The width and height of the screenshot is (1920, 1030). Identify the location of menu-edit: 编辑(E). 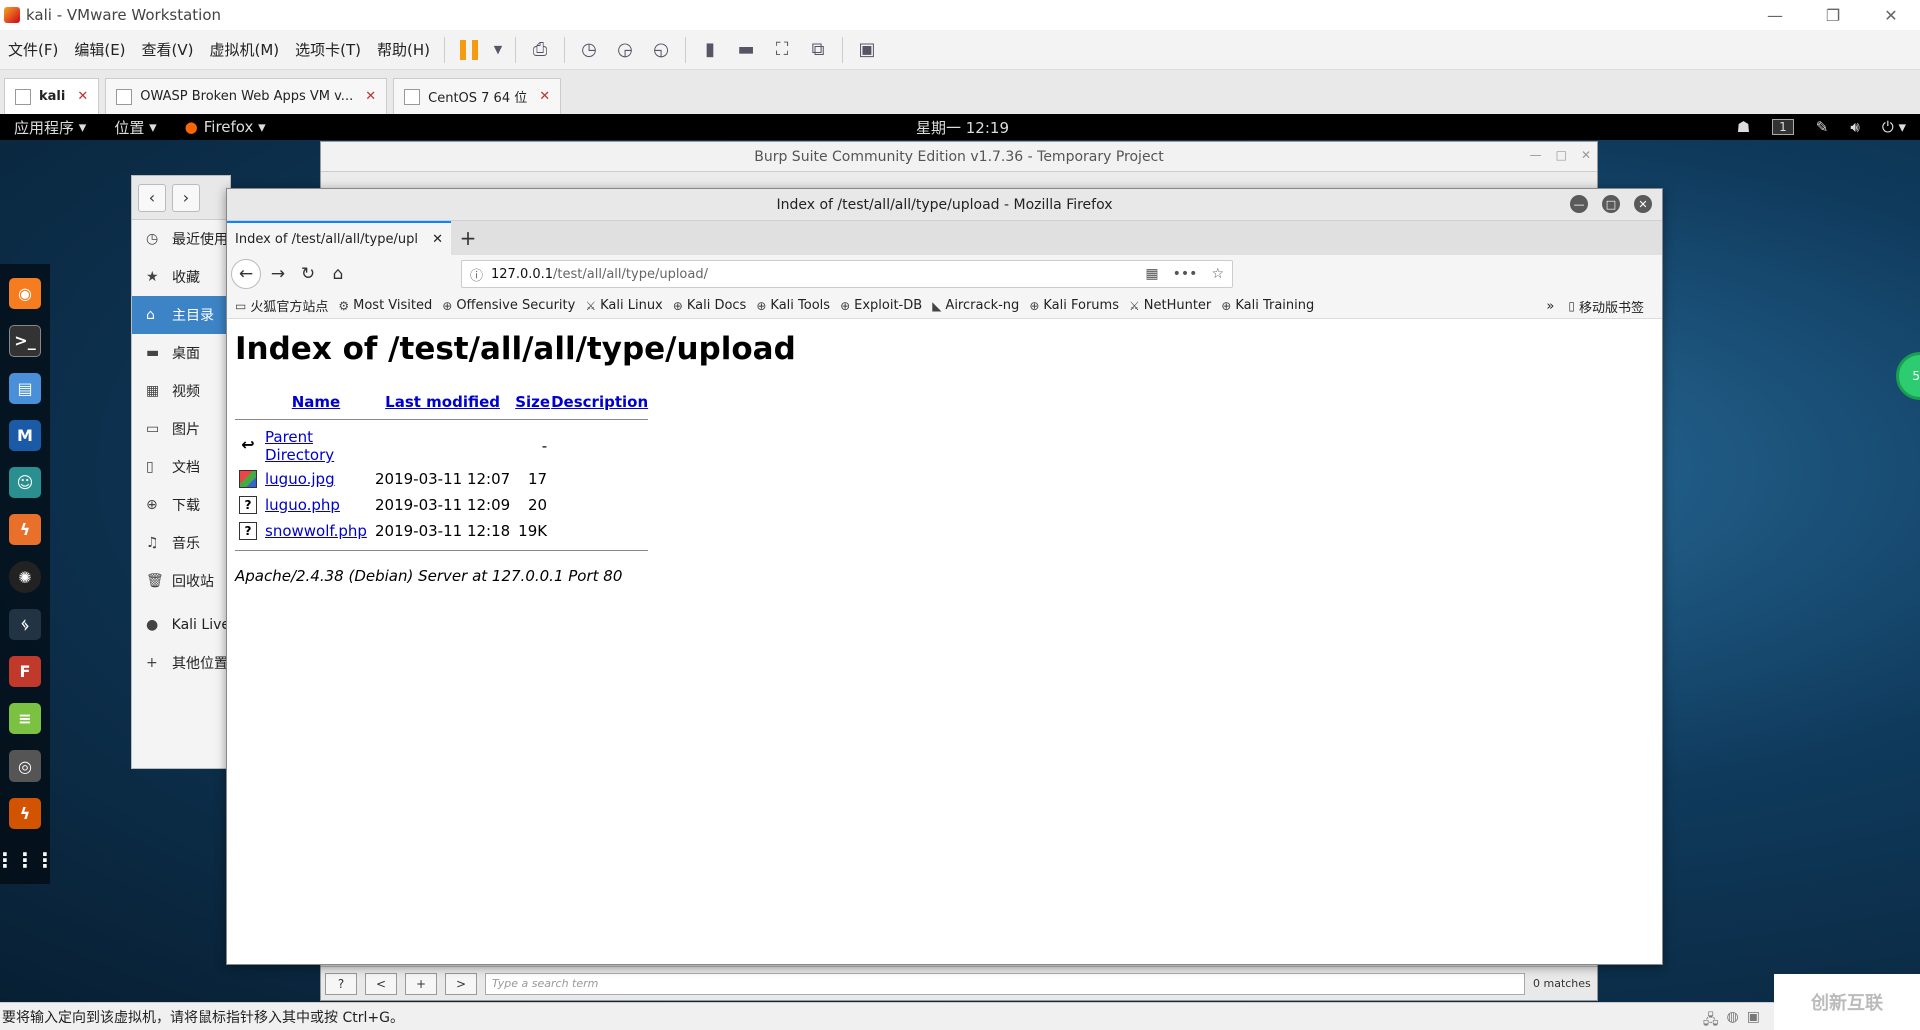
(99, 49).